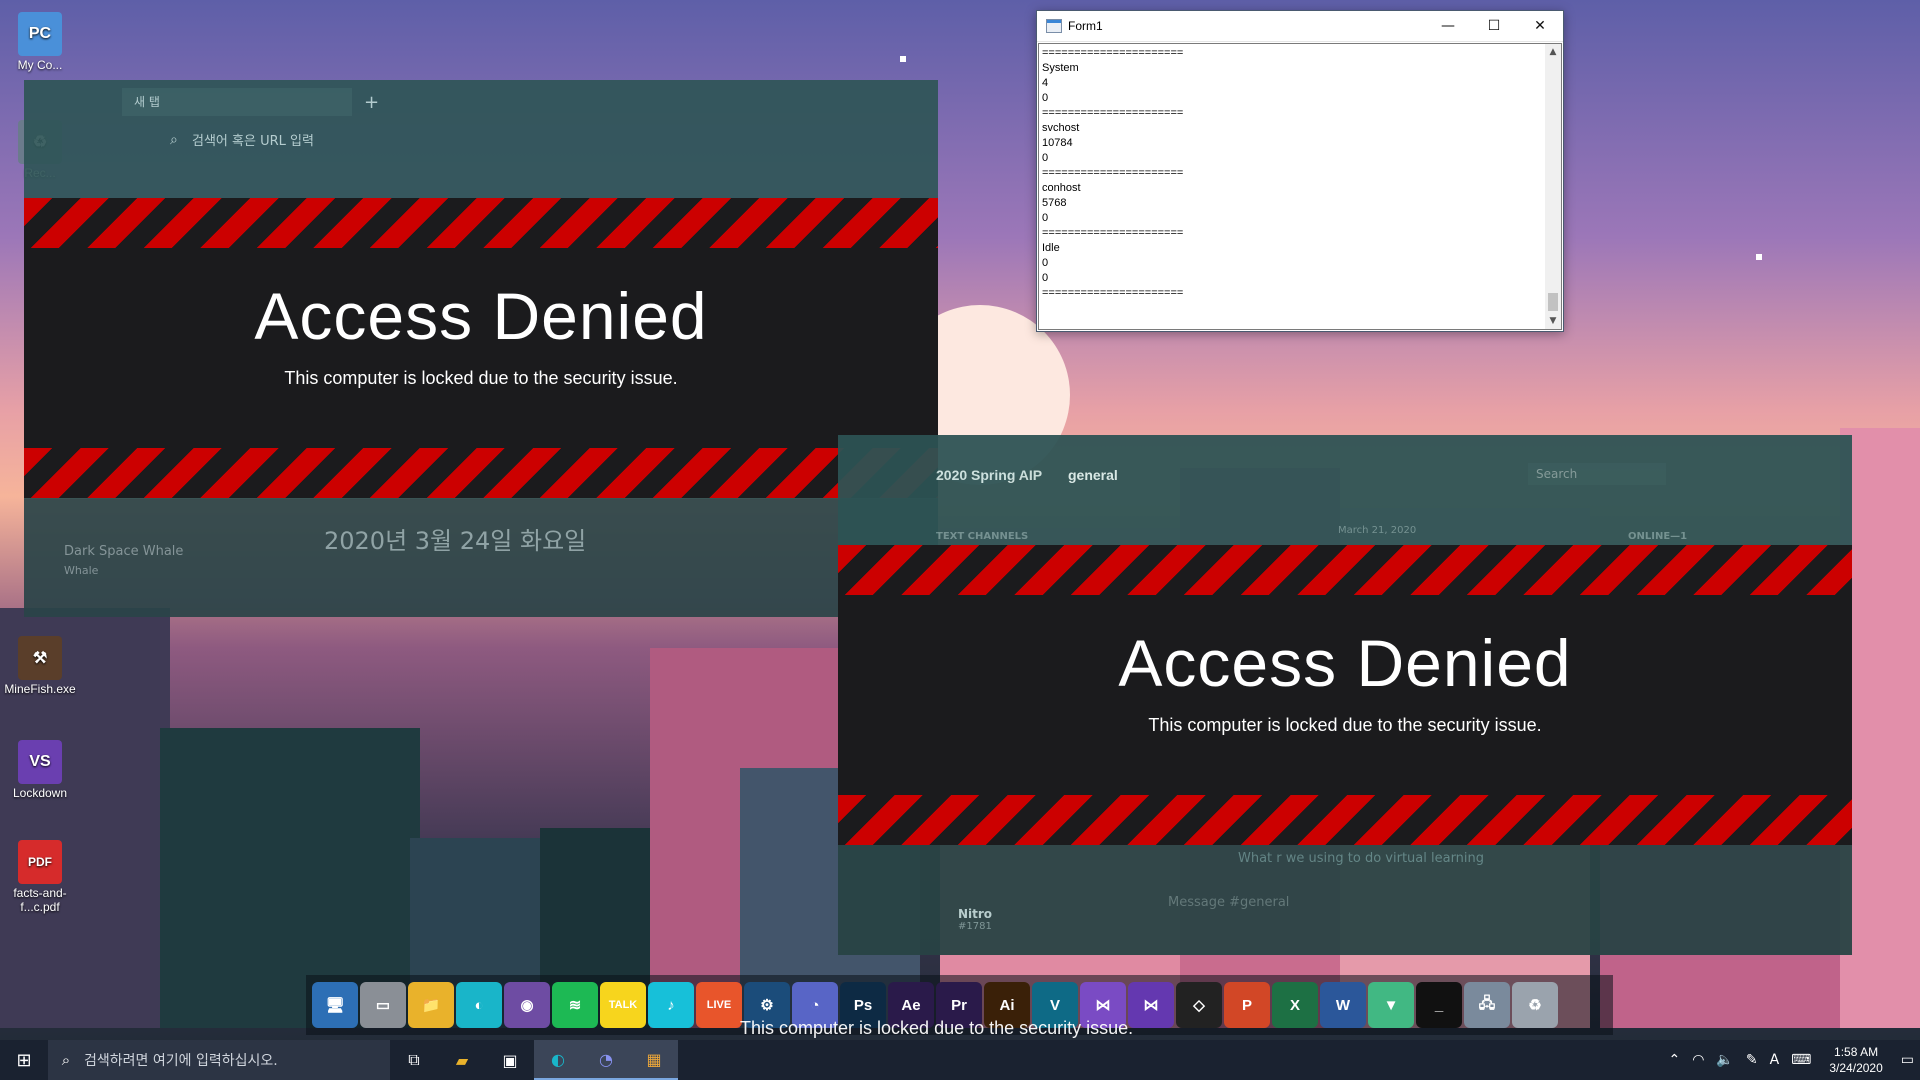 This screenshot has width=1920, height=1080. Describe the element at coordinates (124, 551) in the screenshot. I see `widget-title: Dark Space Whale` at that location.